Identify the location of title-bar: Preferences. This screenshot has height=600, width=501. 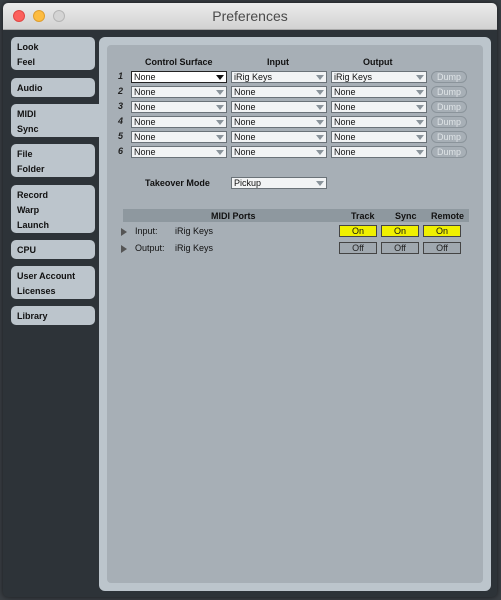
(250, 16).